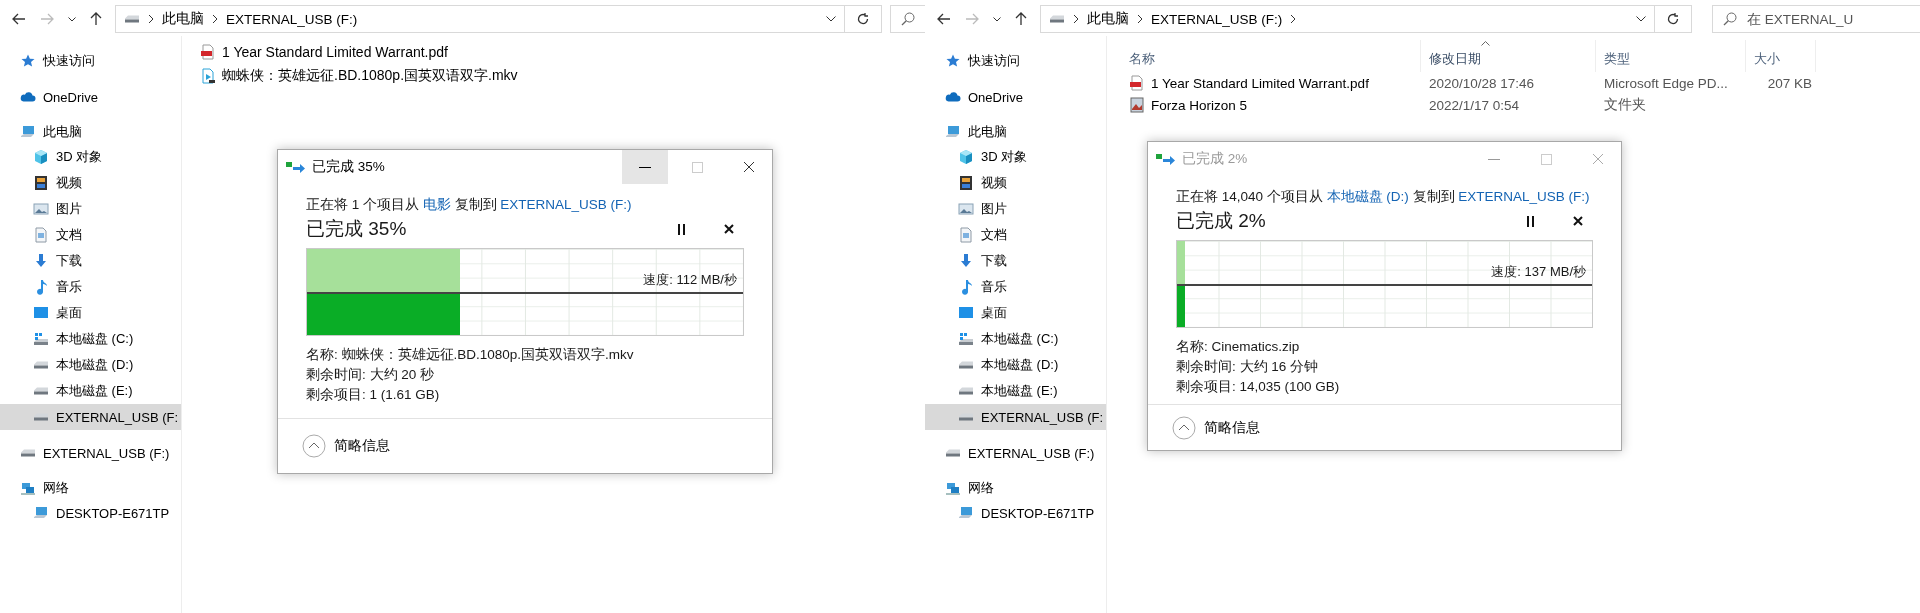 The height and width of the screenshot is (613, 1920). I want to click on location-link: 本地磁盘 (D:), so click(1367, 196).